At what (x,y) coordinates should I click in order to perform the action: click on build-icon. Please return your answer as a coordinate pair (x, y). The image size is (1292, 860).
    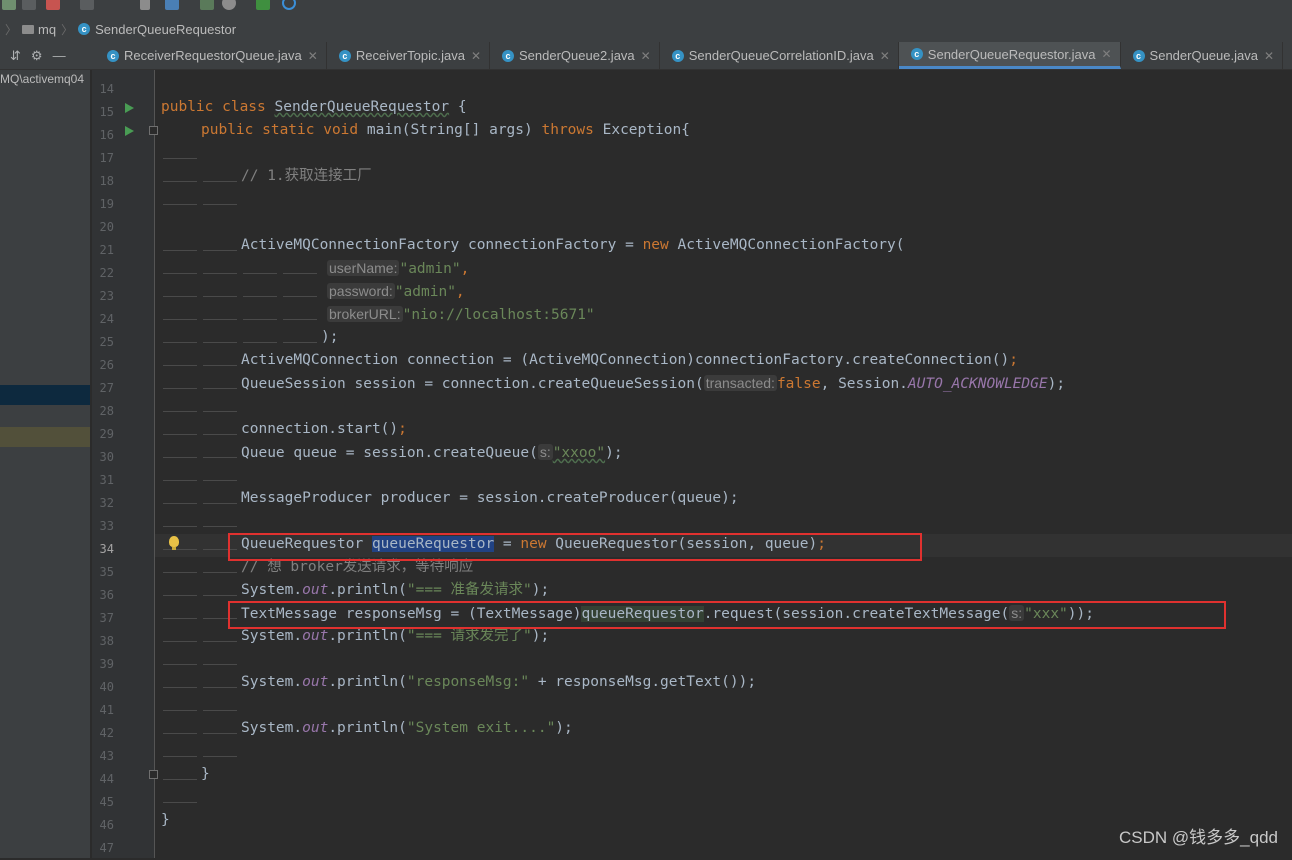
    Looking at the image, I should click on (87, 5).